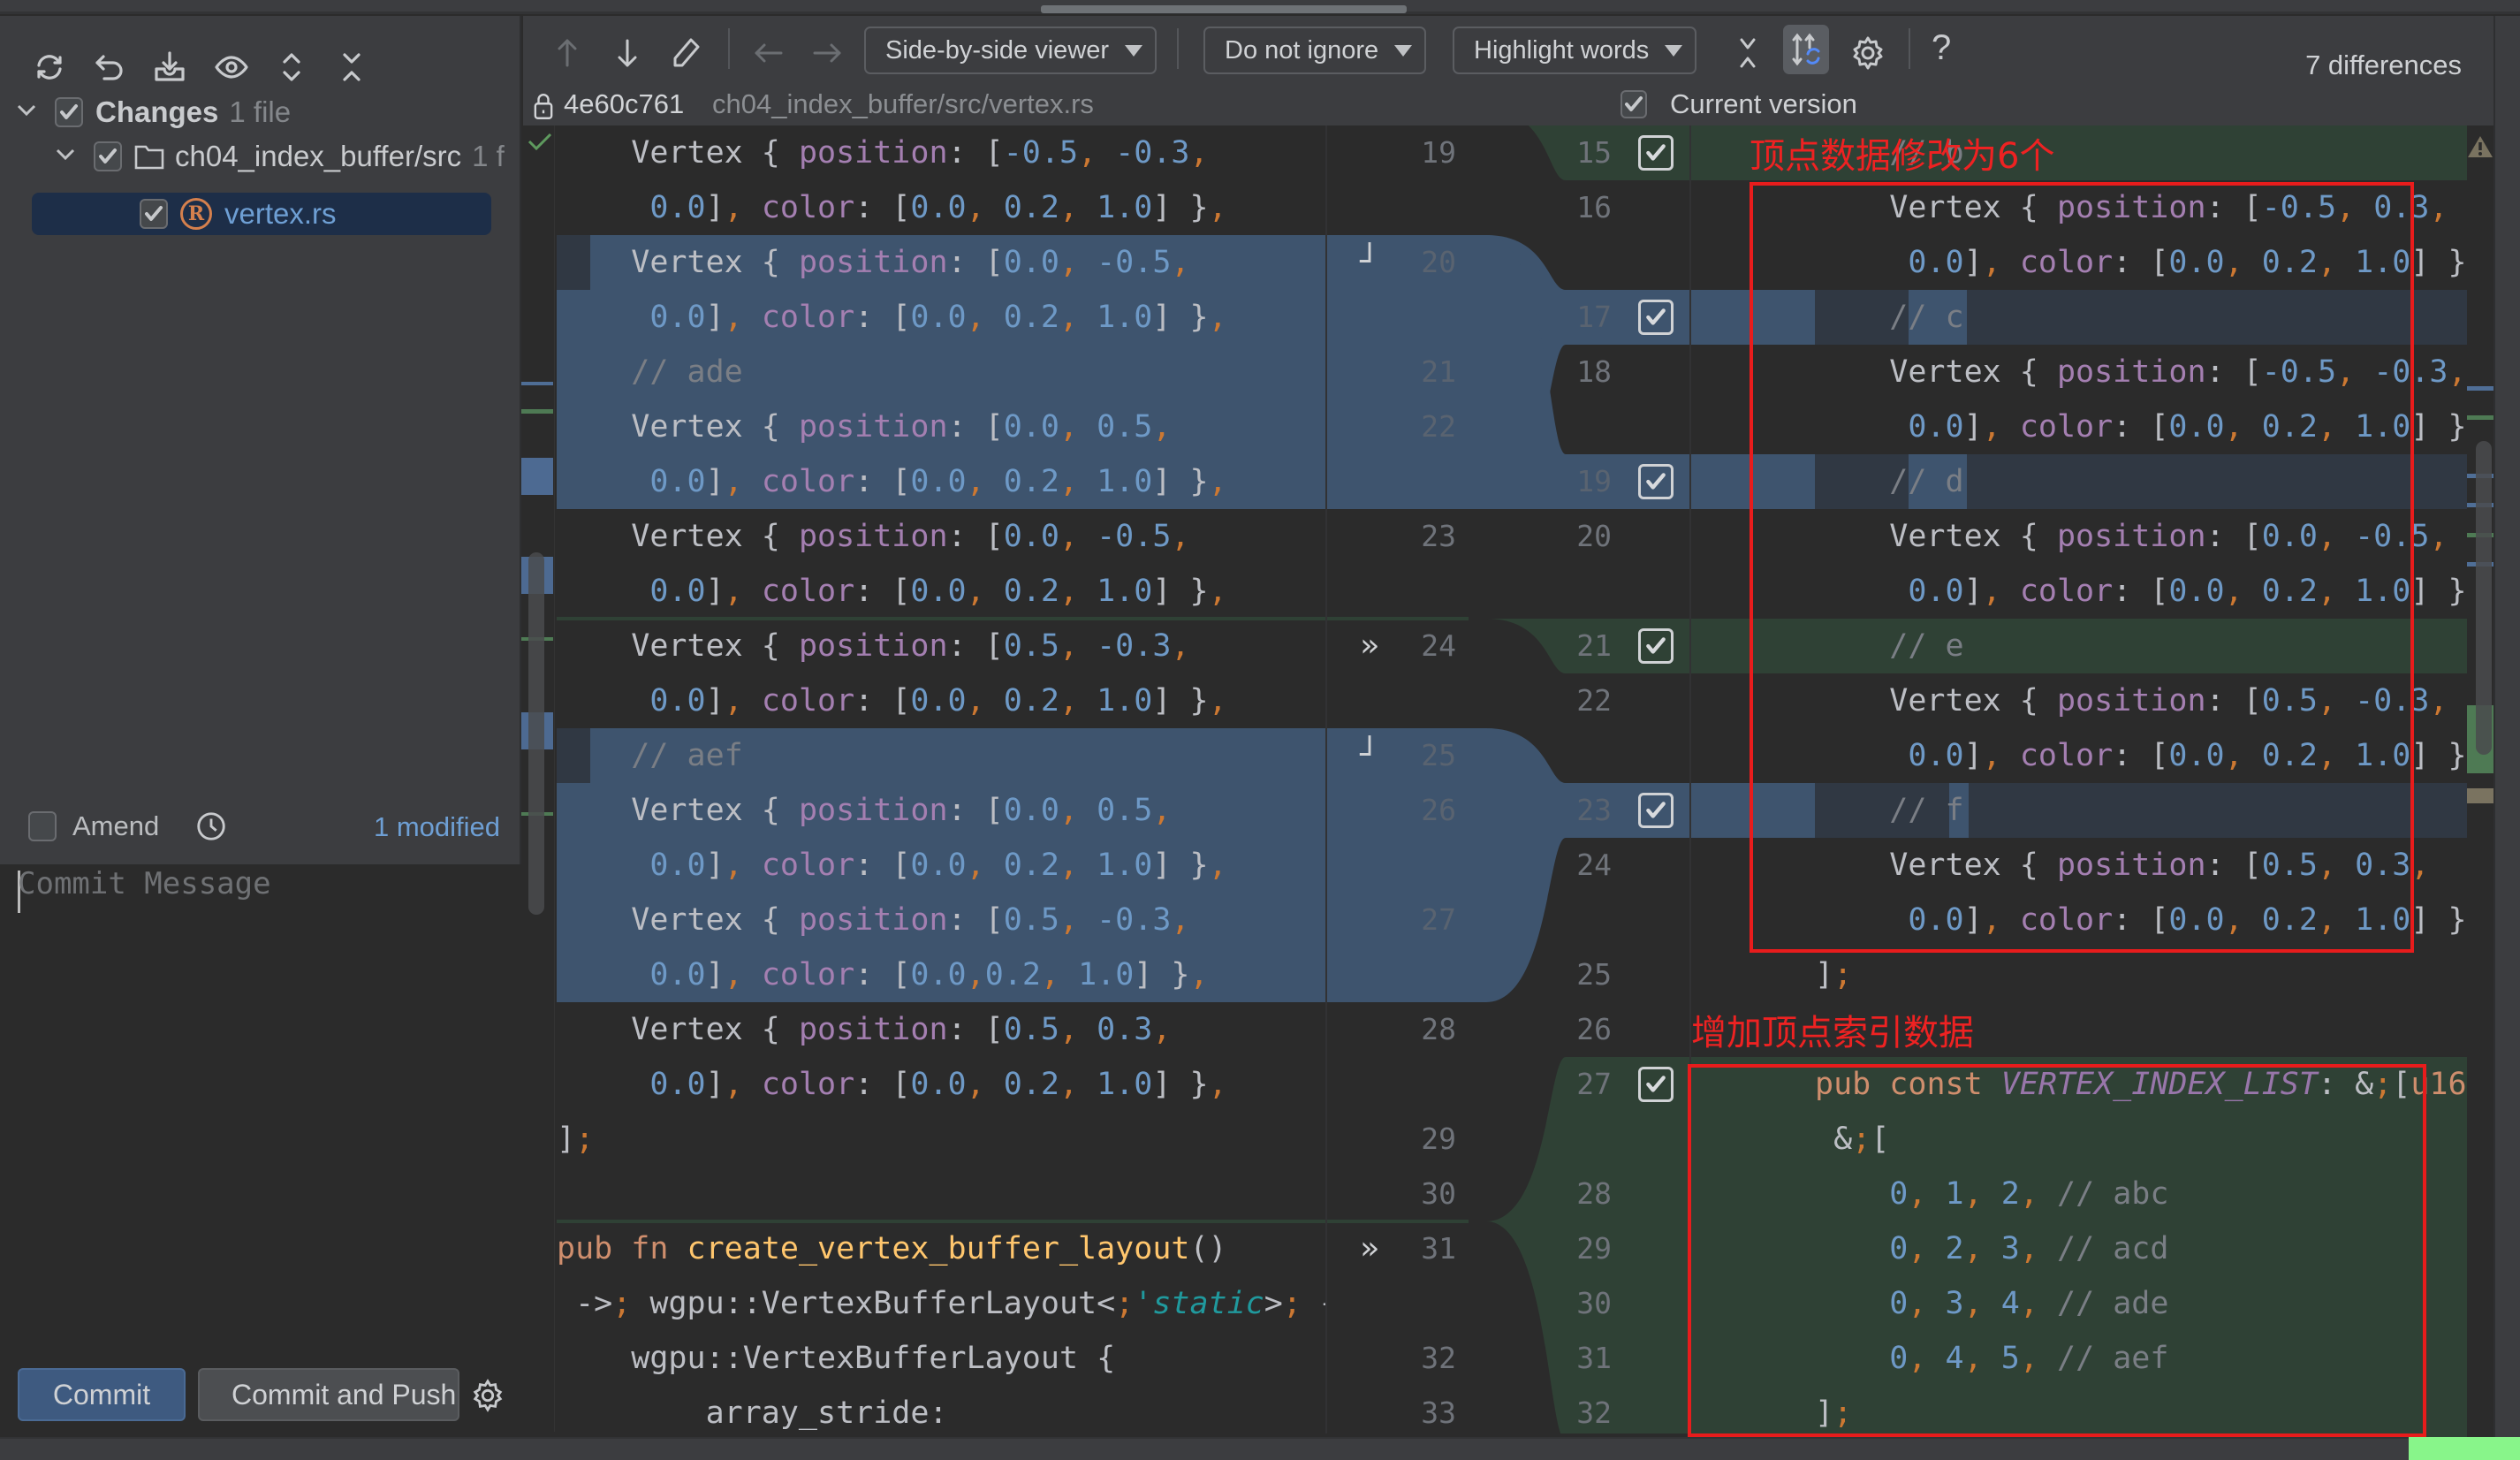 The image size is (2520, 1460). Describe the element at coordinates (1594, 1358) in the screenshot. I see `line-number: 31` at that location.